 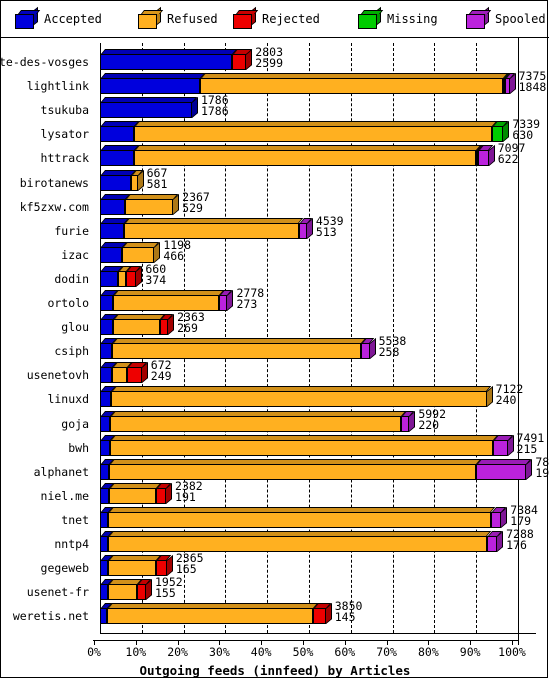 What do you see at coordinates (516, 545) in the screenshot?
I see `bar-value-secondary: 176` at bounding box center [516, 545].